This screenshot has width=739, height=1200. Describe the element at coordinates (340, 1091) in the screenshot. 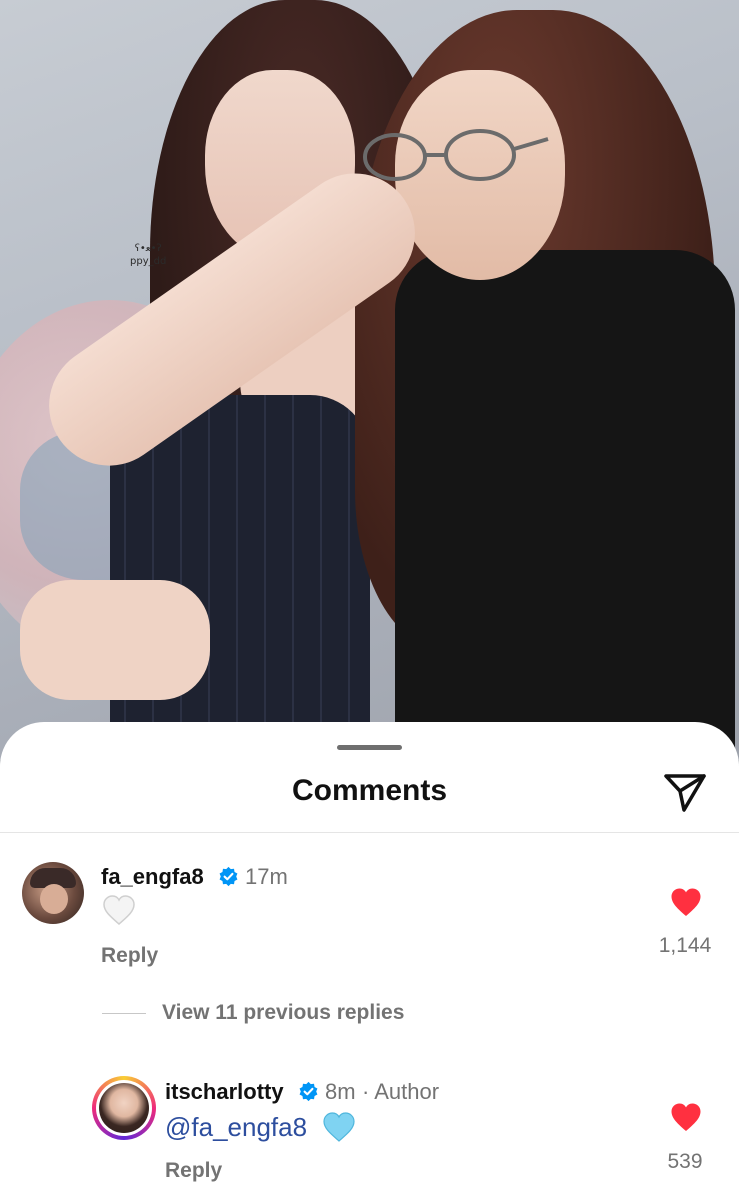

I see `reply-time: 8m` at that location.